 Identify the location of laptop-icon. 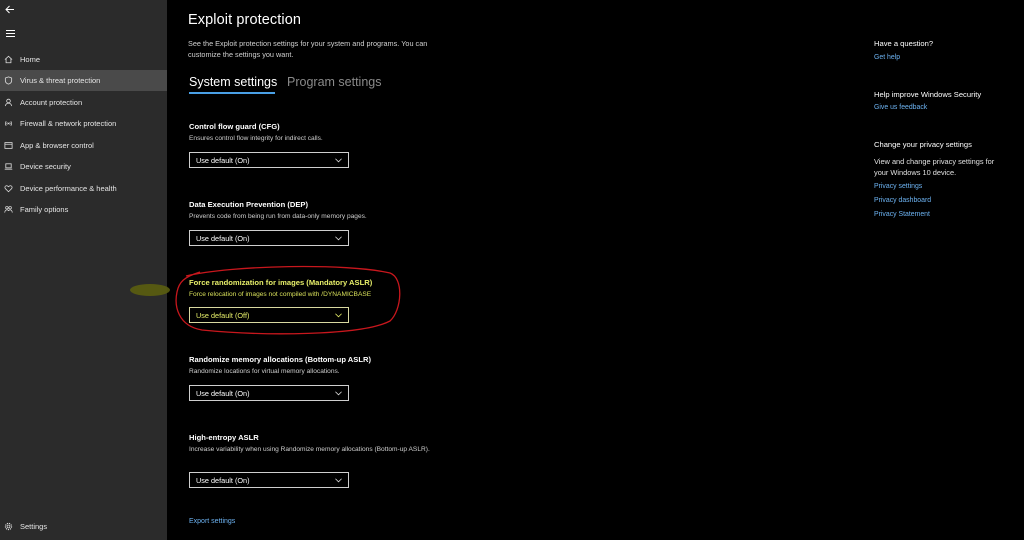
(8, 166).